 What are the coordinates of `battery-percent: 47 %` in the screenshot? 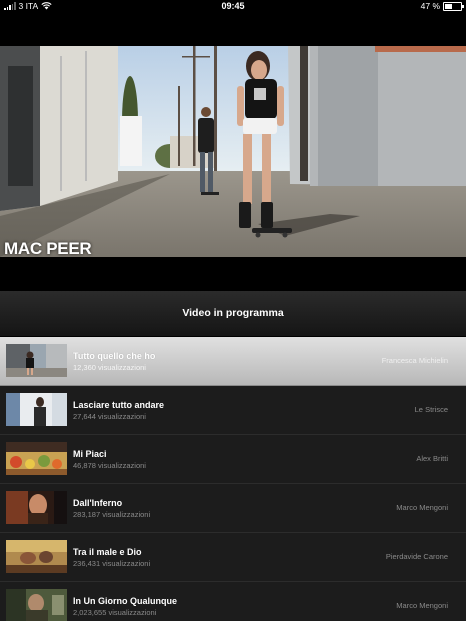 It's located at (430, 6).